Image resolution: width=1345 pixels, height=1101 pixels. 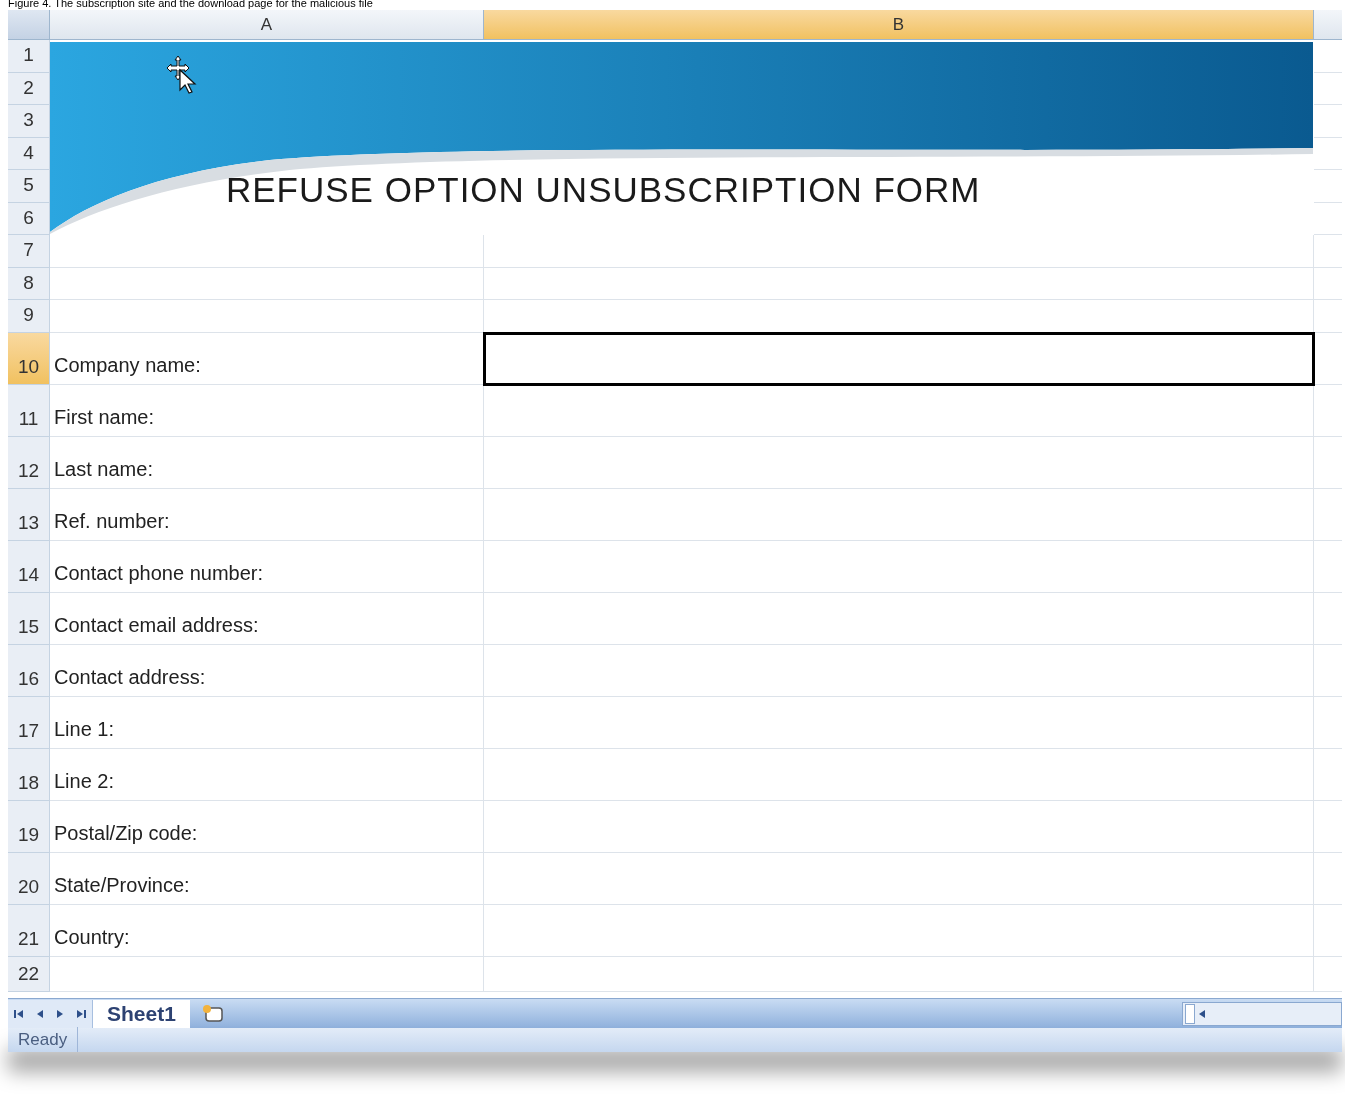 I want to click on row-header: 8, so click(x=29, y=283).